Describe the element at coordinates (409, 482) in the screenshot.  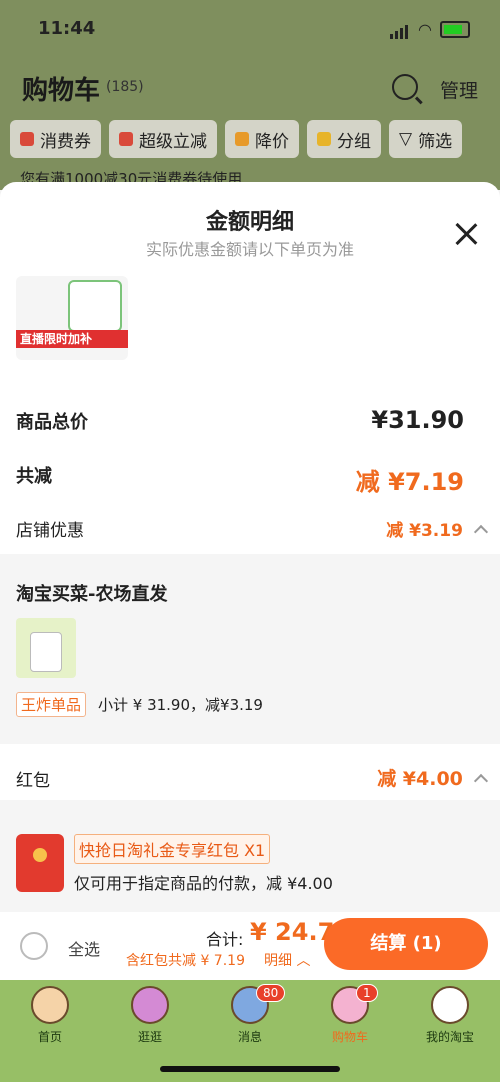
I see `total-reduce-value: 减 ¥7.19` at that location.